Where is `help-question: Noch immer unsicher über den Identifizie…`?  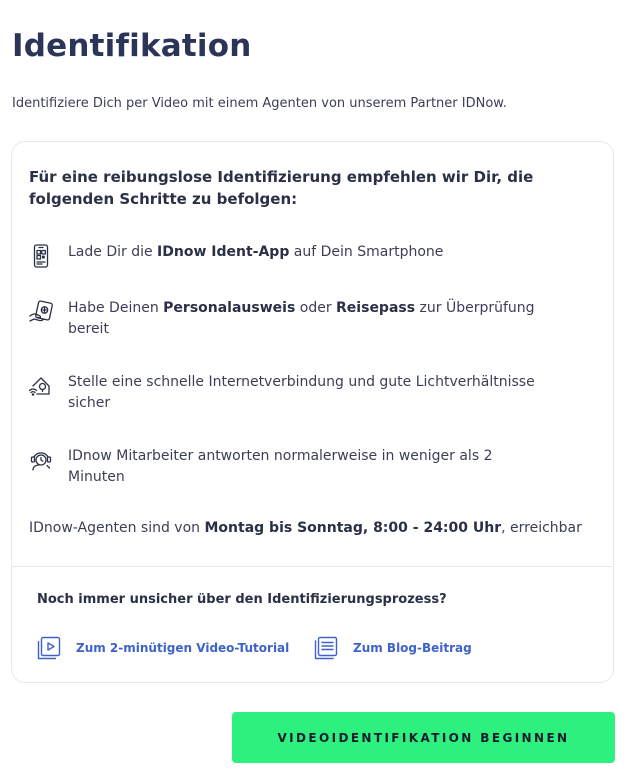
help-question: Noch immer unsicher über den Identifizie… is located at coordinates (242, 599).